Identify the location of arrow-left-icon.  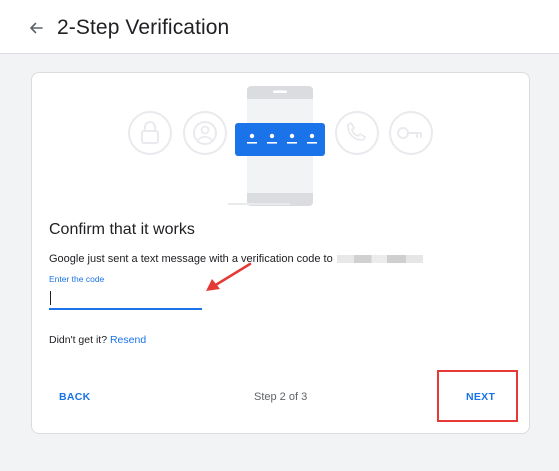
(36, 28).